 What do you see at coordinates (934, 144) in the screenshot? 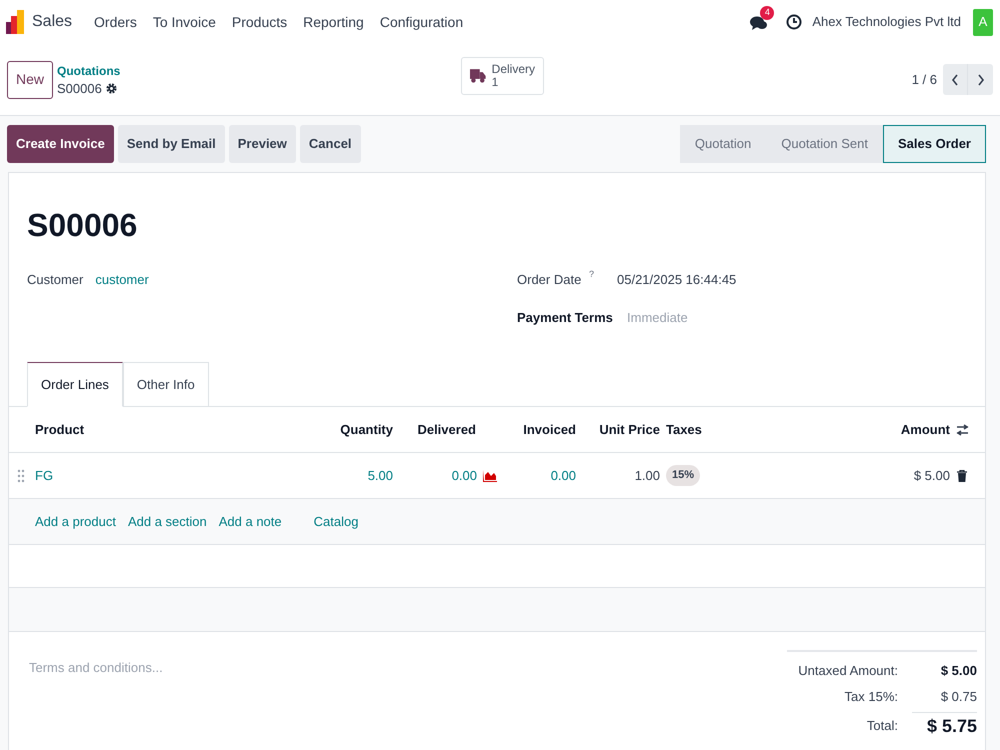
I see `status-stage: Sales Order` at bounding box center [934, 144].